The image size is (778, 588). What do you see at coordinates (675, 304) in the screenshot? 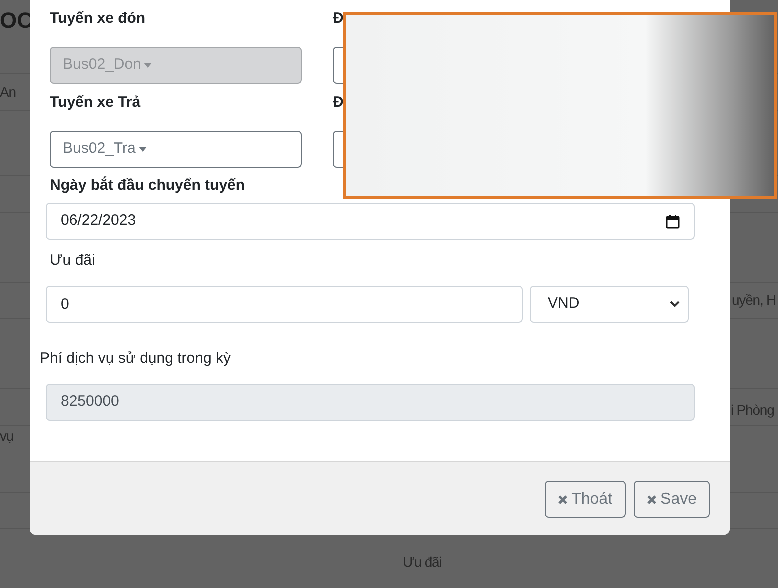
I see `chevron-down-icon` at bounding box center [675, 304].